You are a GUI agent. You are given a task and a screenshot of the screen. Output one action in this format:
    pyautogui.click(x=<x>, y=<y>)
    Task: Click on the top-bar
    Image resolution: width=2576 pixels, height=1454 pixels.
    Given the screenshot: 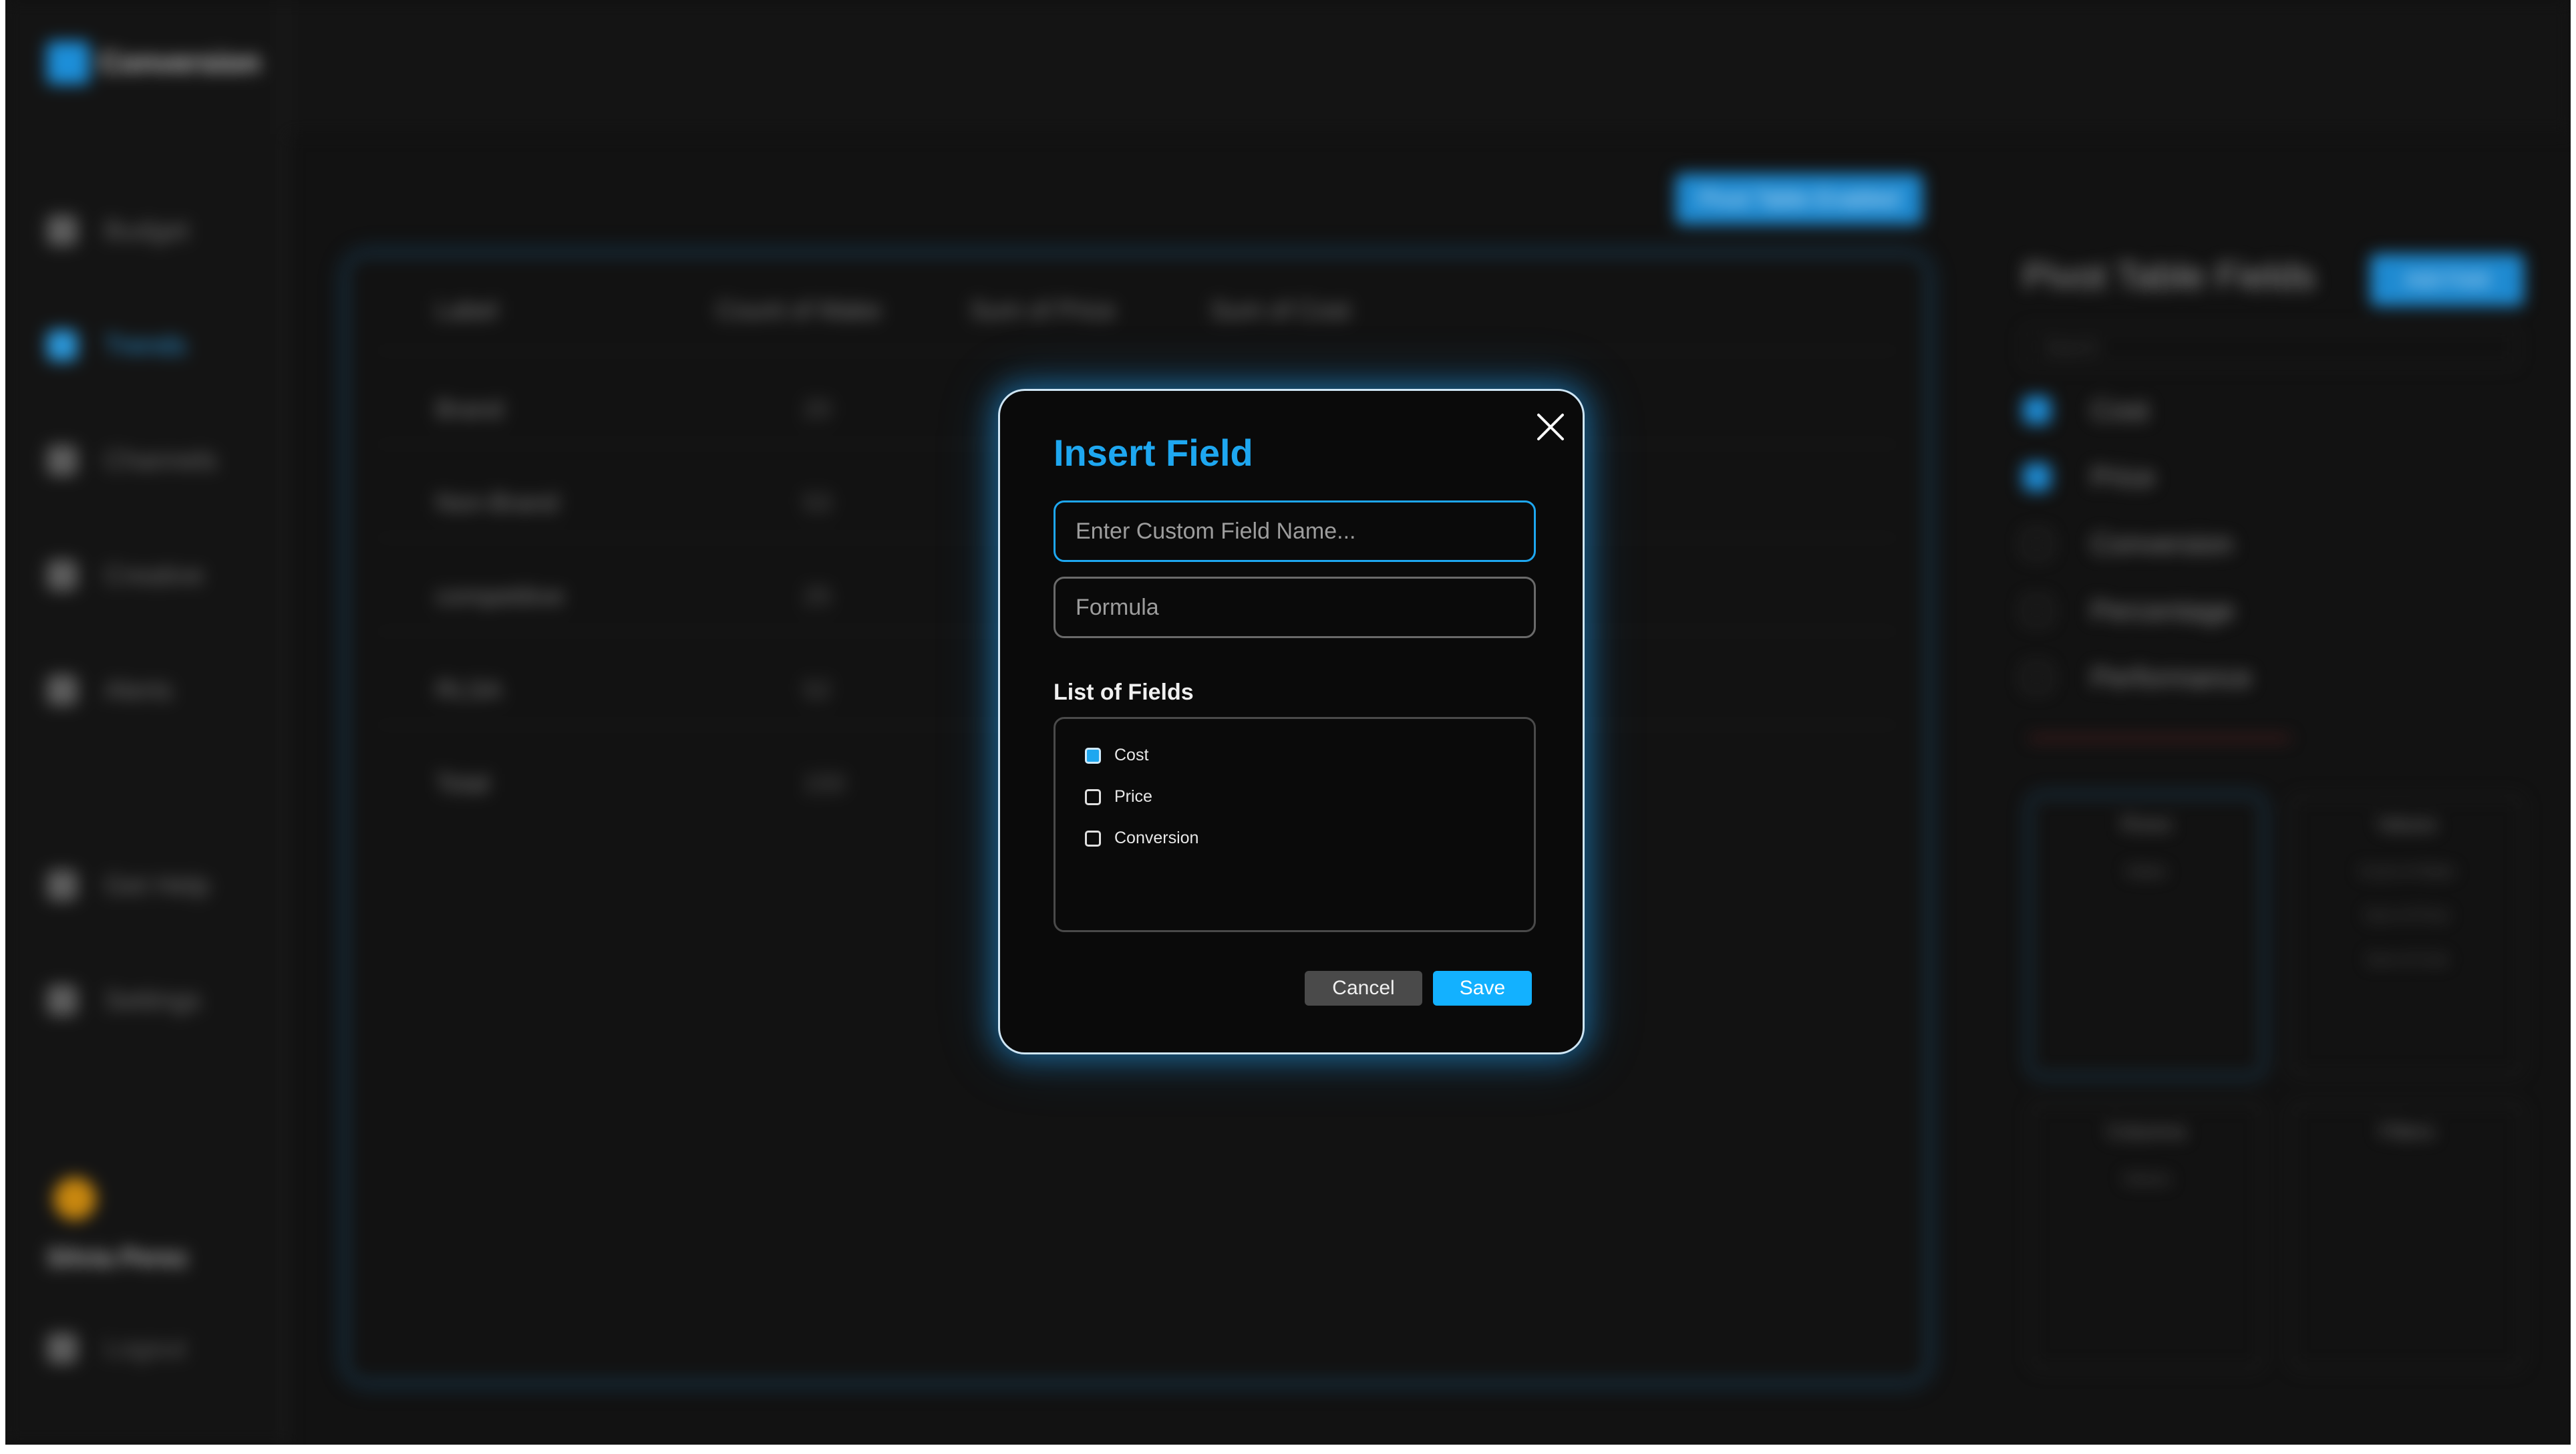 What is the action you would take?
    pyautogui.click(x=1429, y=67)
    